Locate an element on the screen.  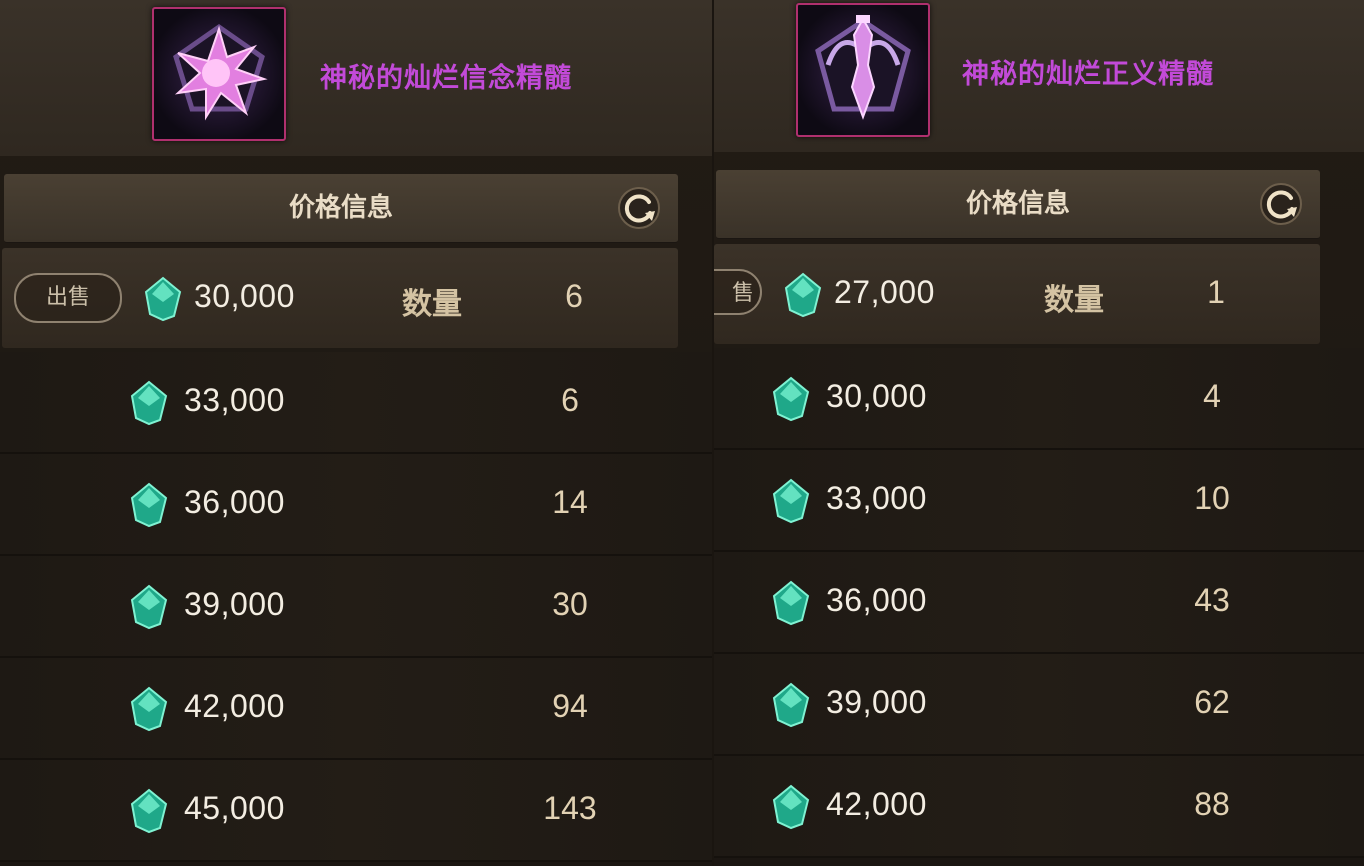
listing-row: 36,000 43 is located at coordinates (1039, 603).